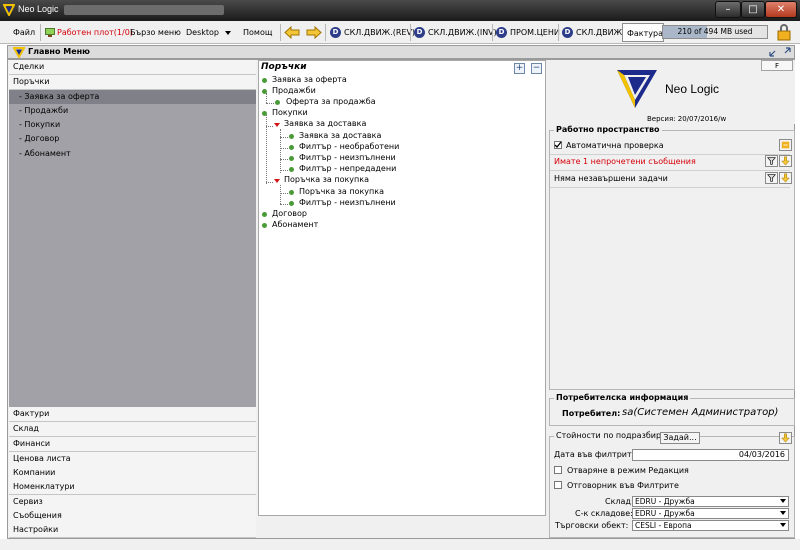  I want to click on tree-node-quote-request: Заявка за оферта, so click(309, 79).